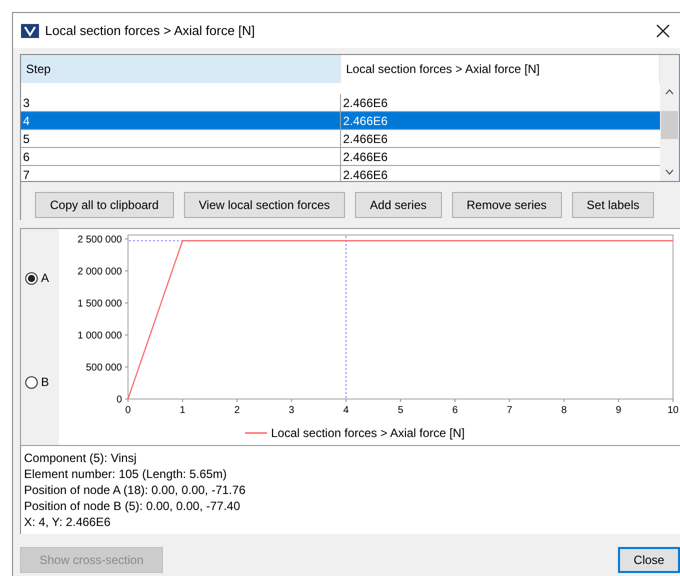 Image resolution: width=680 pixels, height=576 pixels. Describe the element at coordinates (68, 522) in the screenshot. I see `info-text: X: 4, Y: 2.466E6` at that location.